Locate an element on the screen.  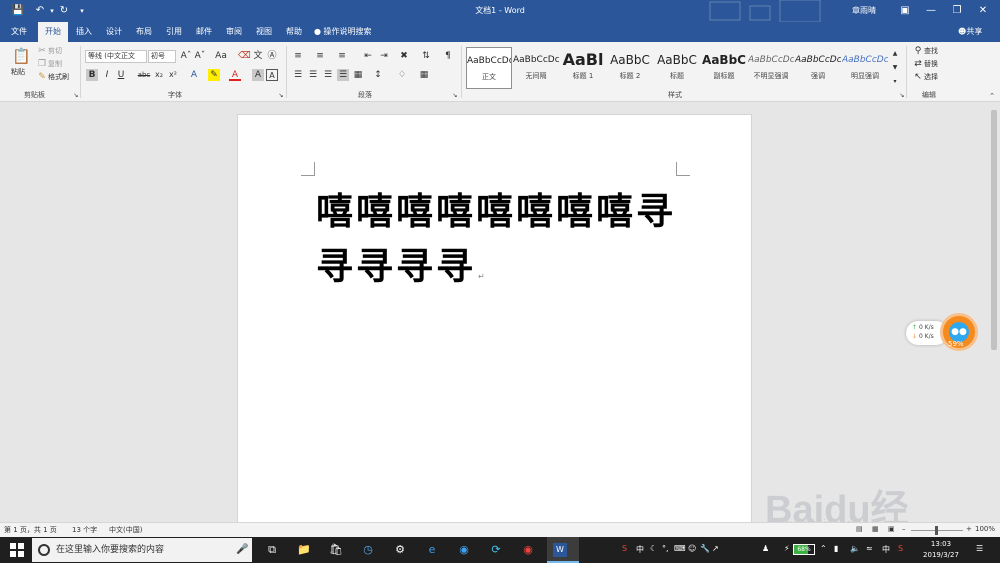
shading-icon: ♢ is located at coordinates (402, 75).